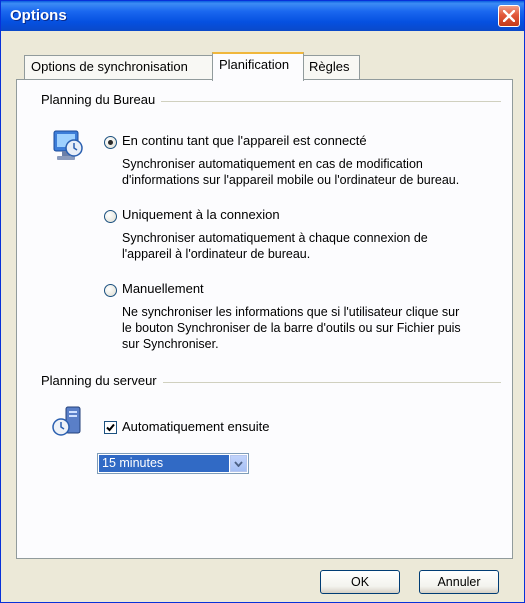  Describe the element at coordinates (170, 344) in the screenshot. I see `manual-description-line-3: sur Synchroniser.` at that location.